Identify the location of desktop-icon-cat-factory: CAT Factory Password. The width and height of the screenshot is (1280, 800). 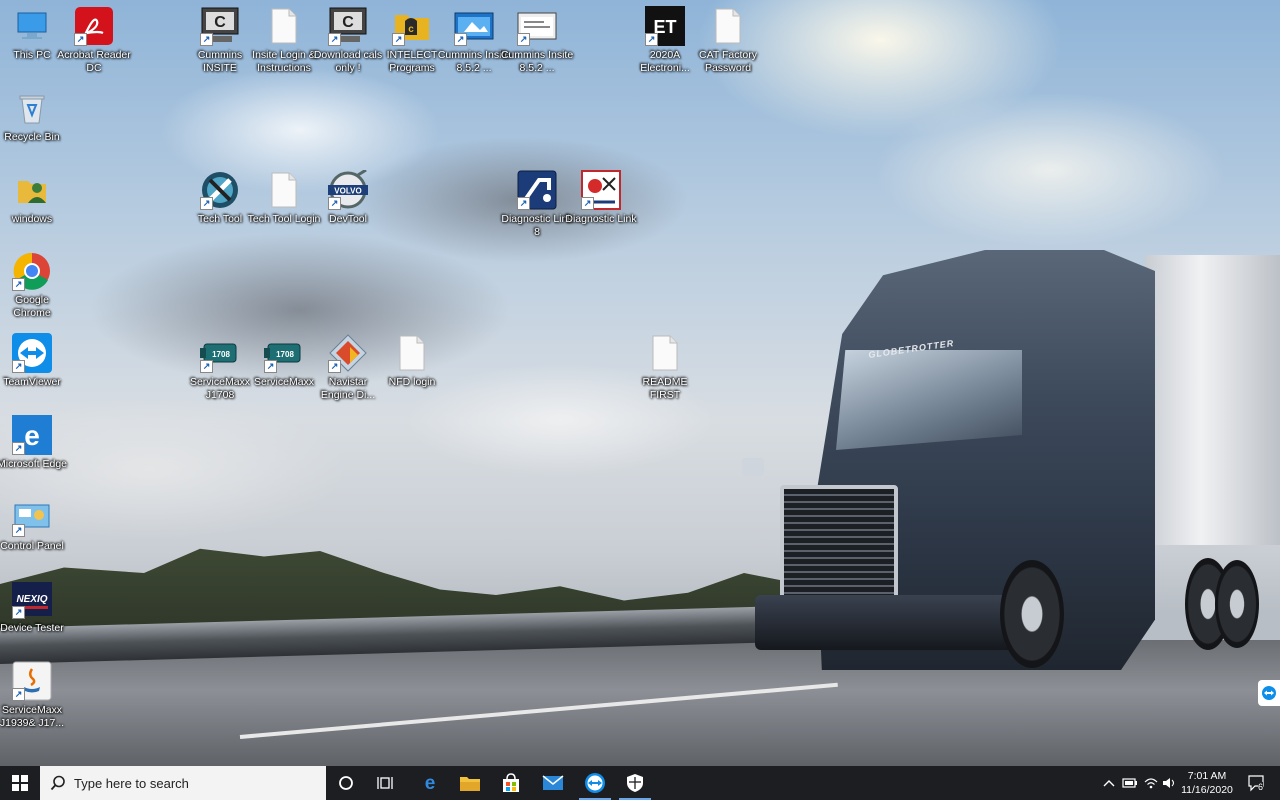
(728, 40).